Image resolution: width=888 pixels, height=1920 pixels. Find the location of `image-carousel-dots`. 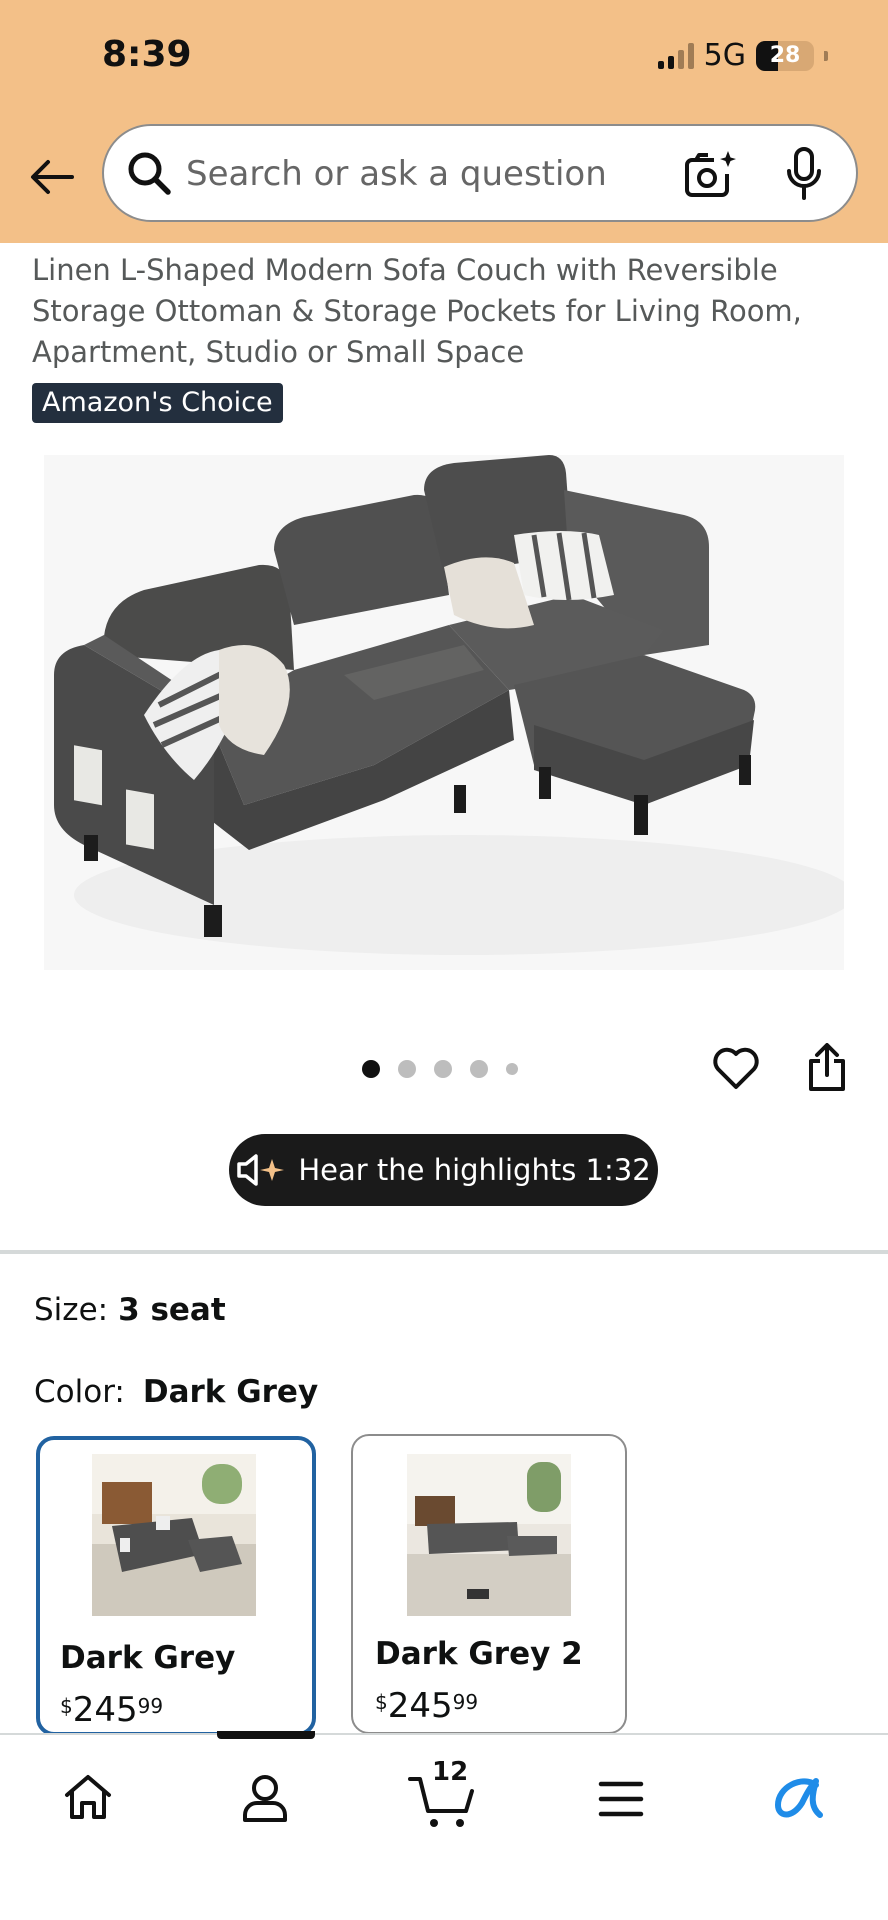

image-carousel-dots is located at coordinates (440, 1069).